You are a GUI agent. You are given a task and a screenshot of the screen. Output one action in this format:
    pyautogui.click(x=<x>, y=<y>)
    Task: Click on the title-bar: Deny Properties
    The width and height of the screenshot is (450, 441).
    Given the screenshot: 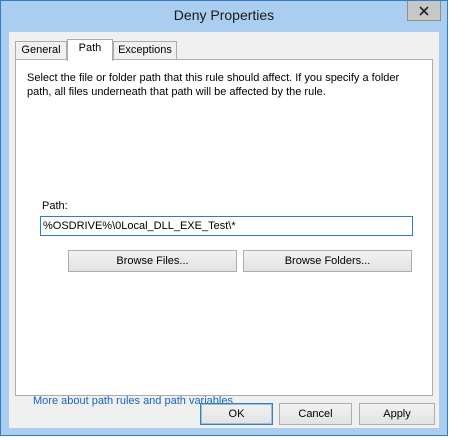 What is the action you would take?
    pyautogui.click(x=224, y=16)
    